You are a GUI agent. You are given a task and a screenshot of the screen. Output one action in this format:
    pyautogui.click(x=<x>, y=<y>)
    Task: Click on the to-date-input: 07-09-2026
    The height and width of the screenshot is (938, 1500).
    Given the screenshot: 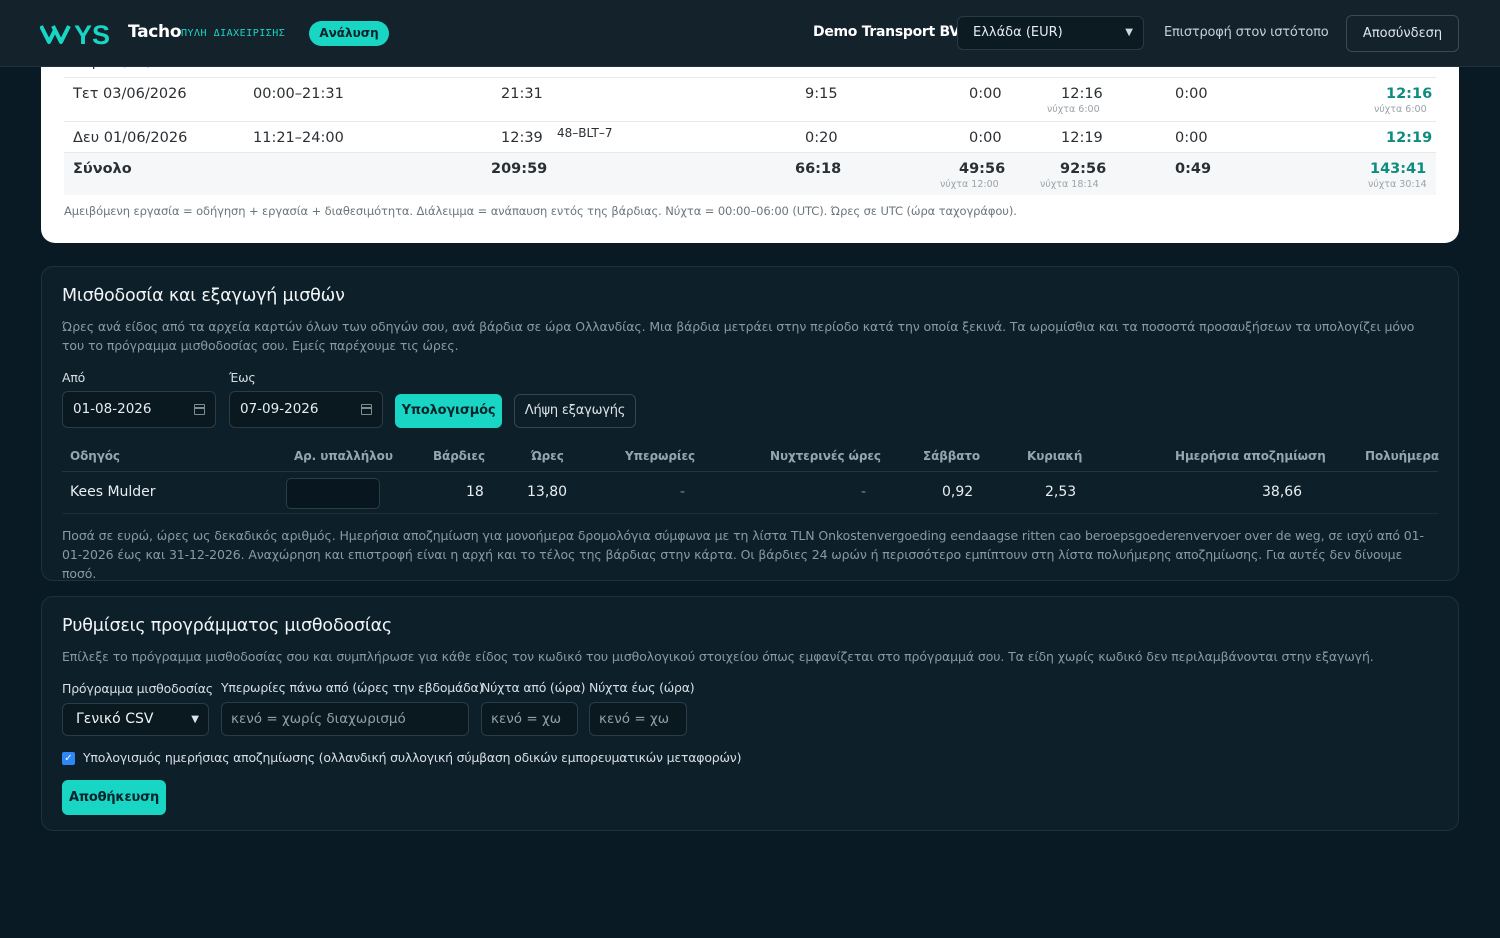 What is the action you would take?
    pyautogui.click(x=306, y=409)
    